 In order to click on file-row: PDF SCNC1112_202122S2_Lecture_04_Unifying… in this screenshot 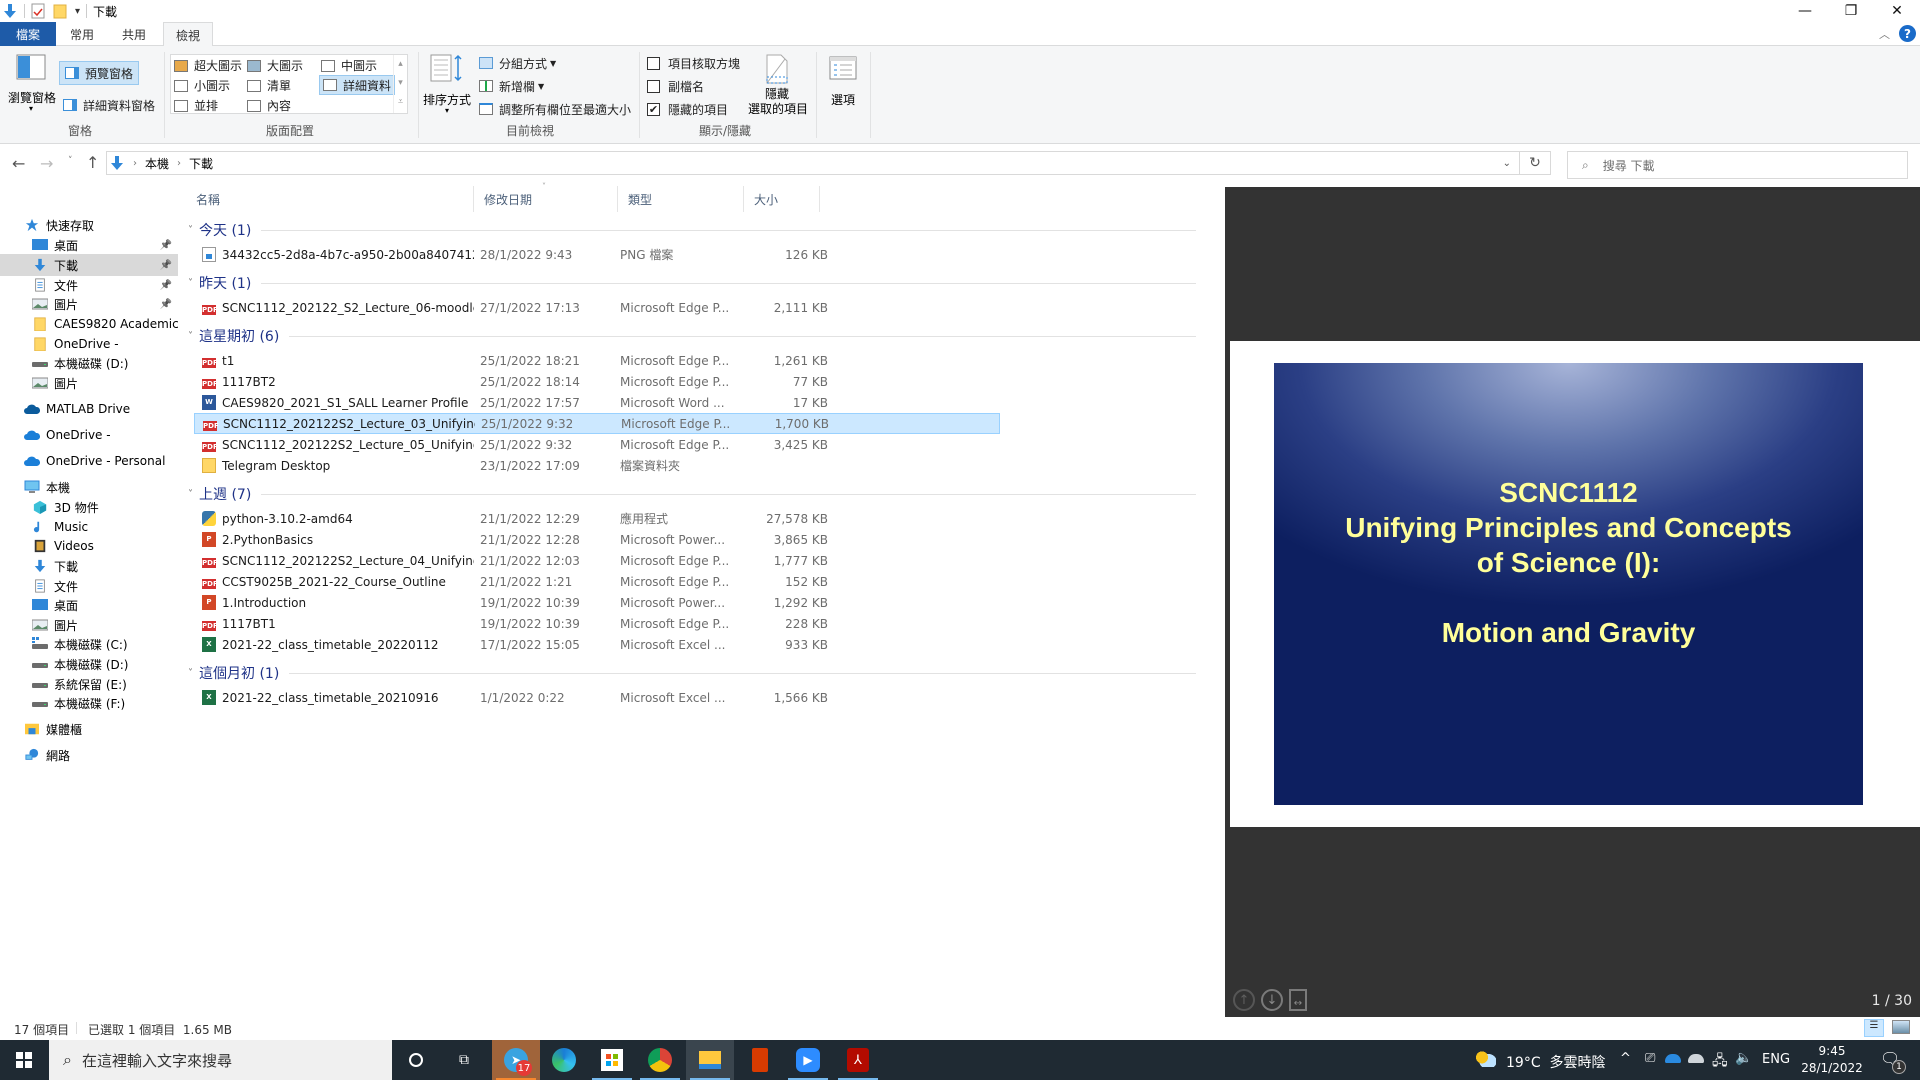, I will do `click(597, 560)`.